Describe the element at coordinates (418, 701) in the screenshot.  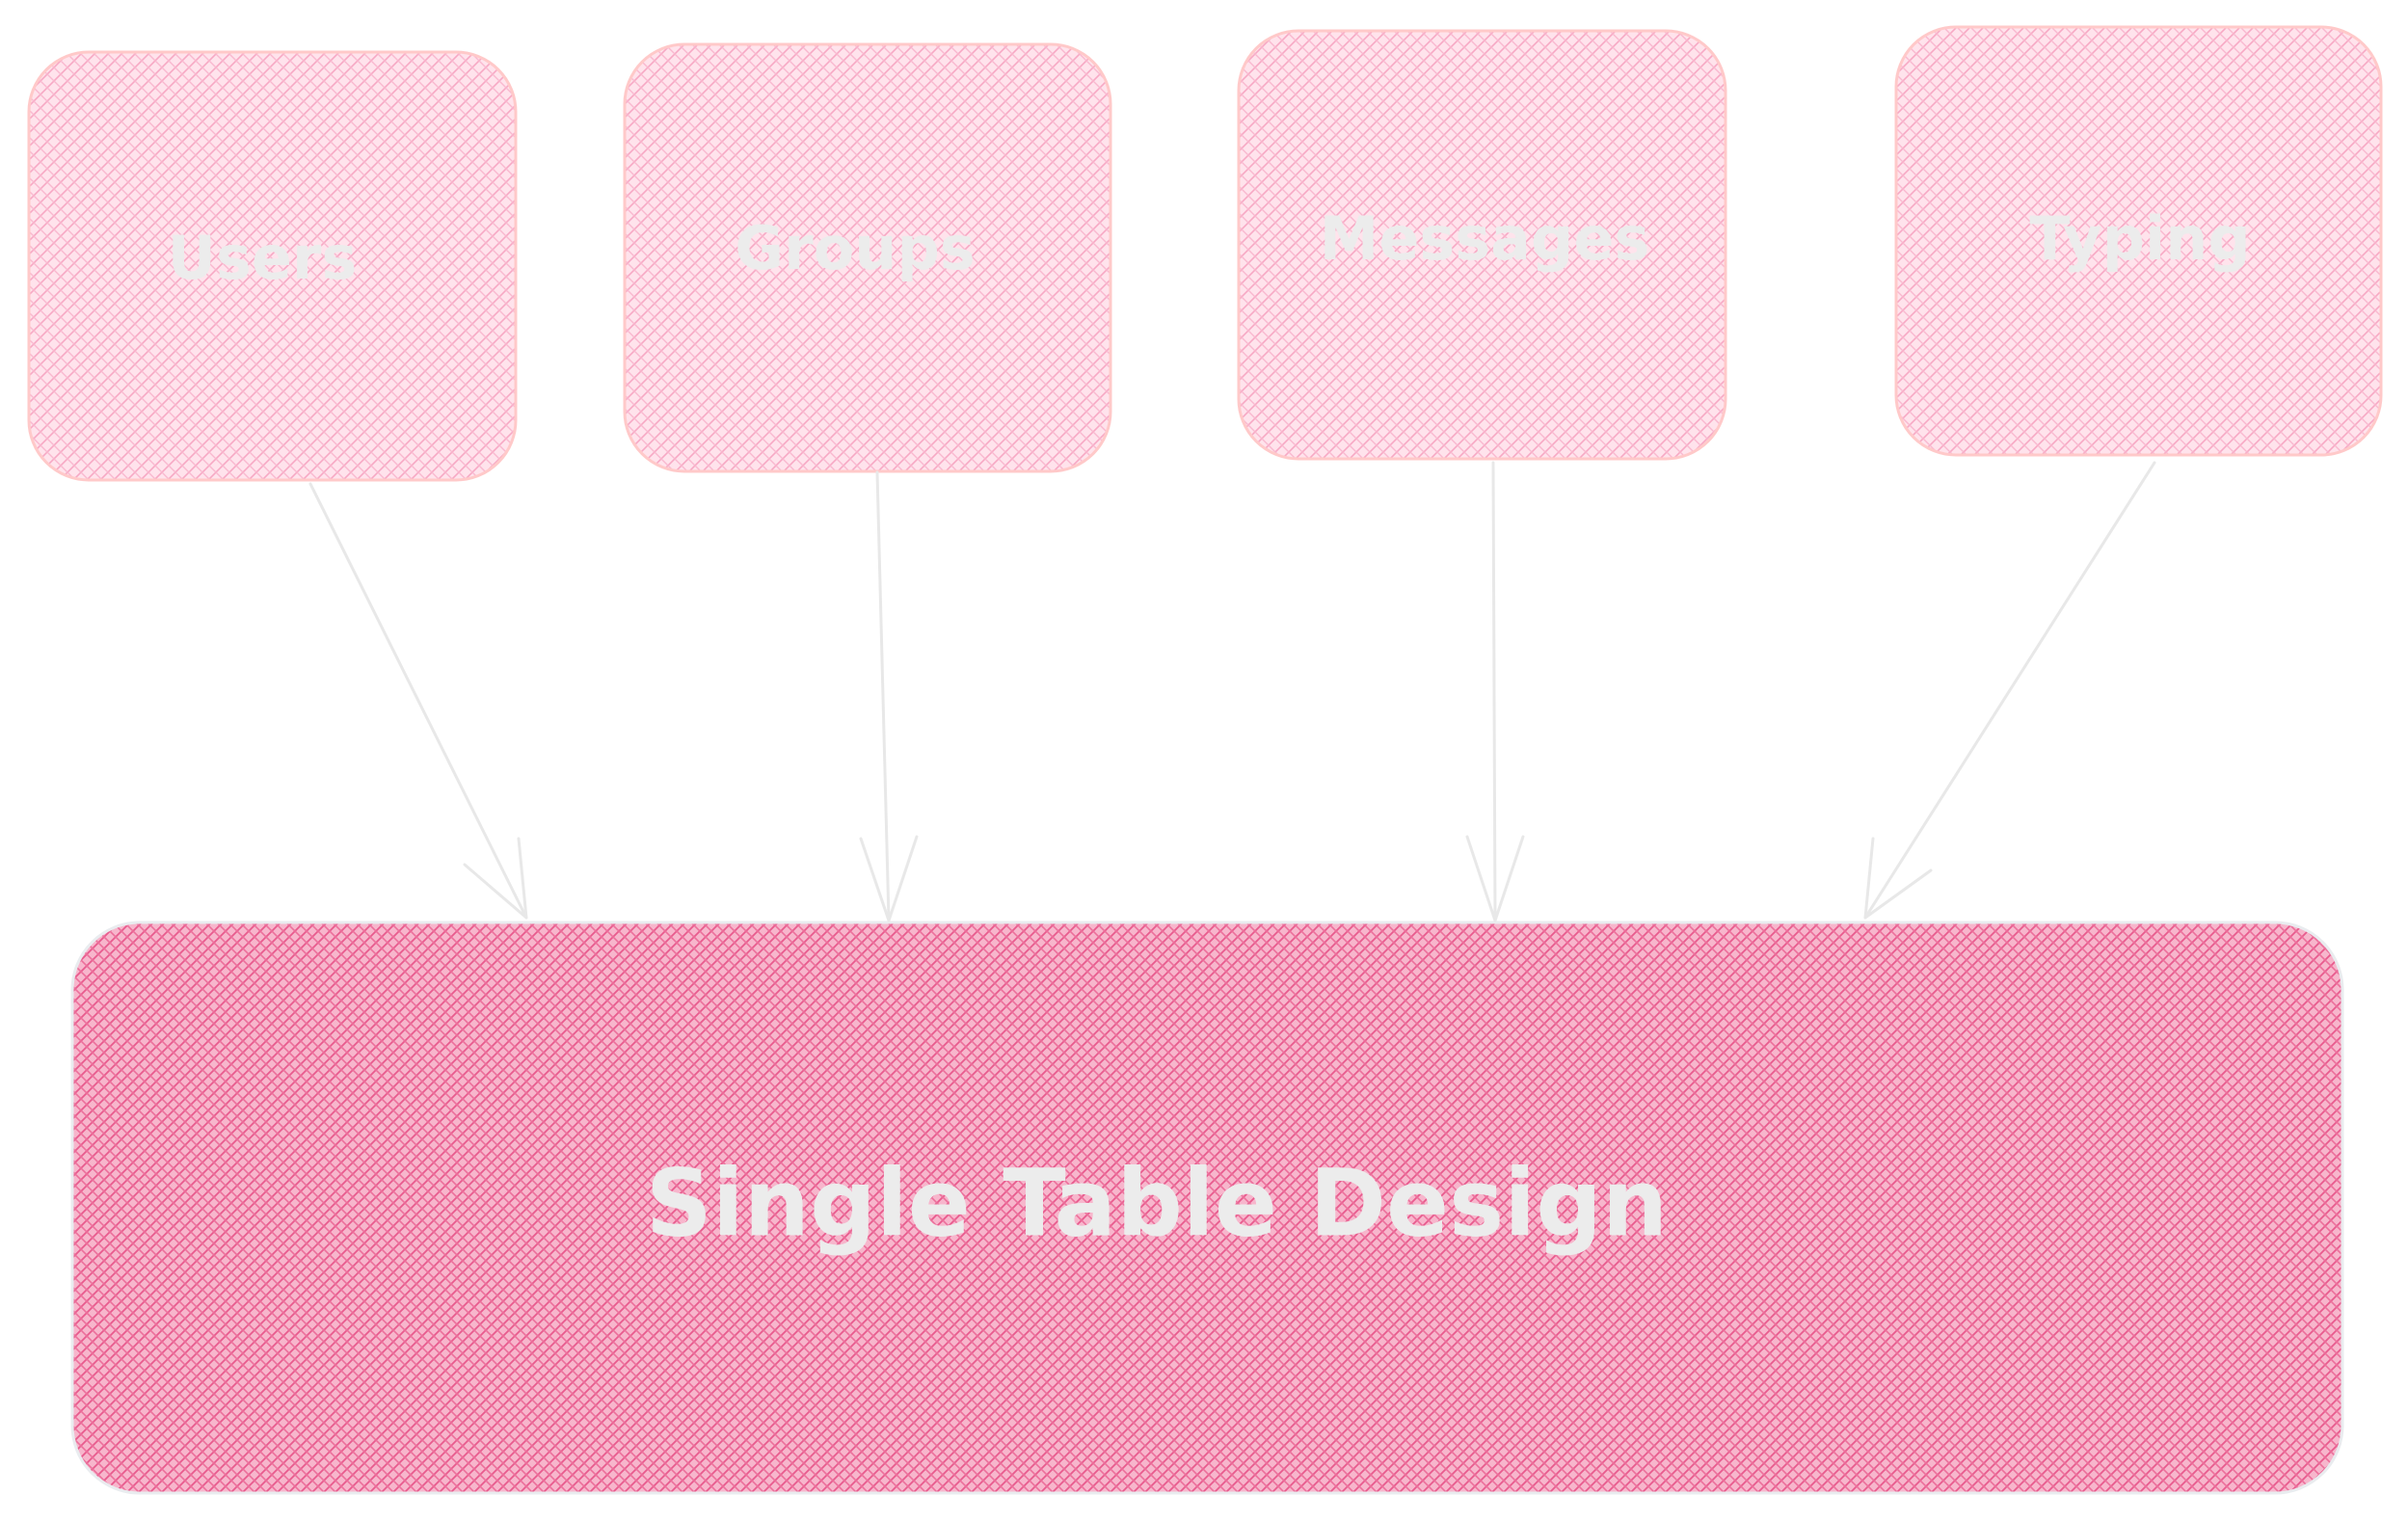
I see `edge-users-to-single-table` at that location.